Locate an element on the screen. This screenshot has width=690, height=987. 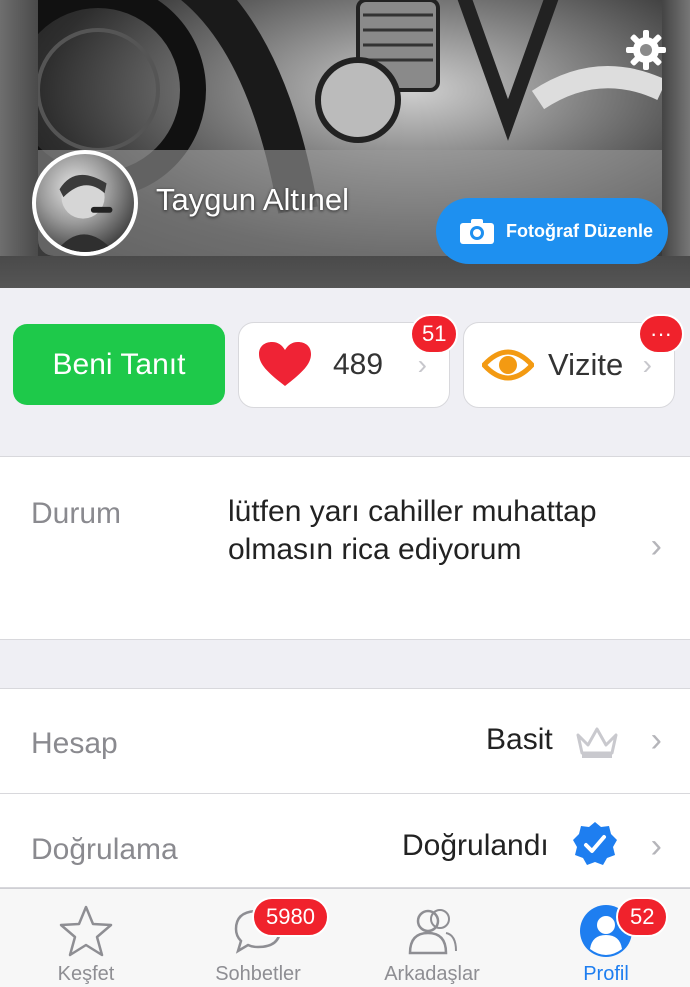
settings-gear-icon is located at coordinates (646, 50).